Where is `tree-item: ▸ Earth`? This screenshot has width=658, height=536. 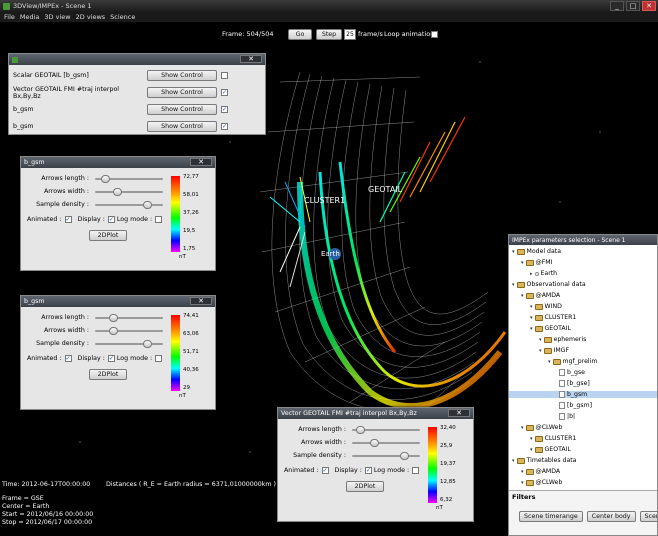 tree-item: ▸ Earth is located at coordinates (583, 273).